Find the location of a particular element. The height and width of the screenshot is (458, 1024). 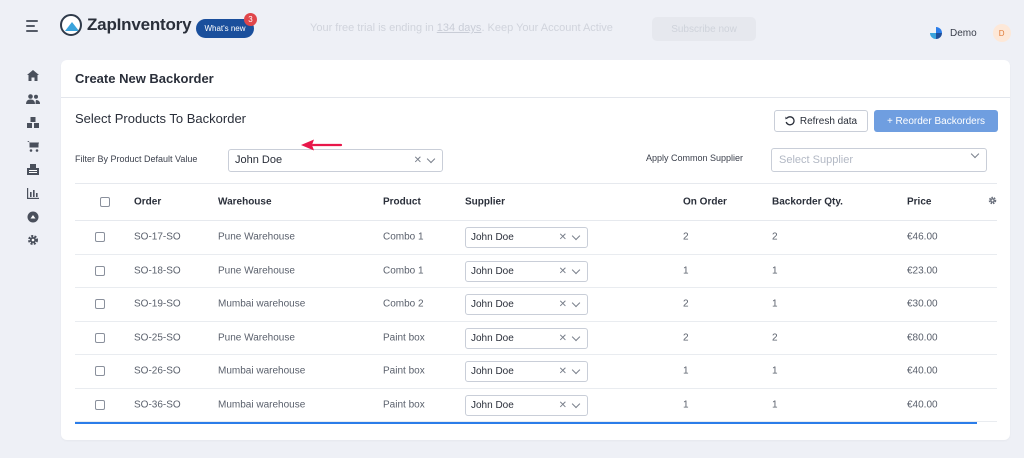

price-cell: €80.00 is located at coordinates (922, 338).